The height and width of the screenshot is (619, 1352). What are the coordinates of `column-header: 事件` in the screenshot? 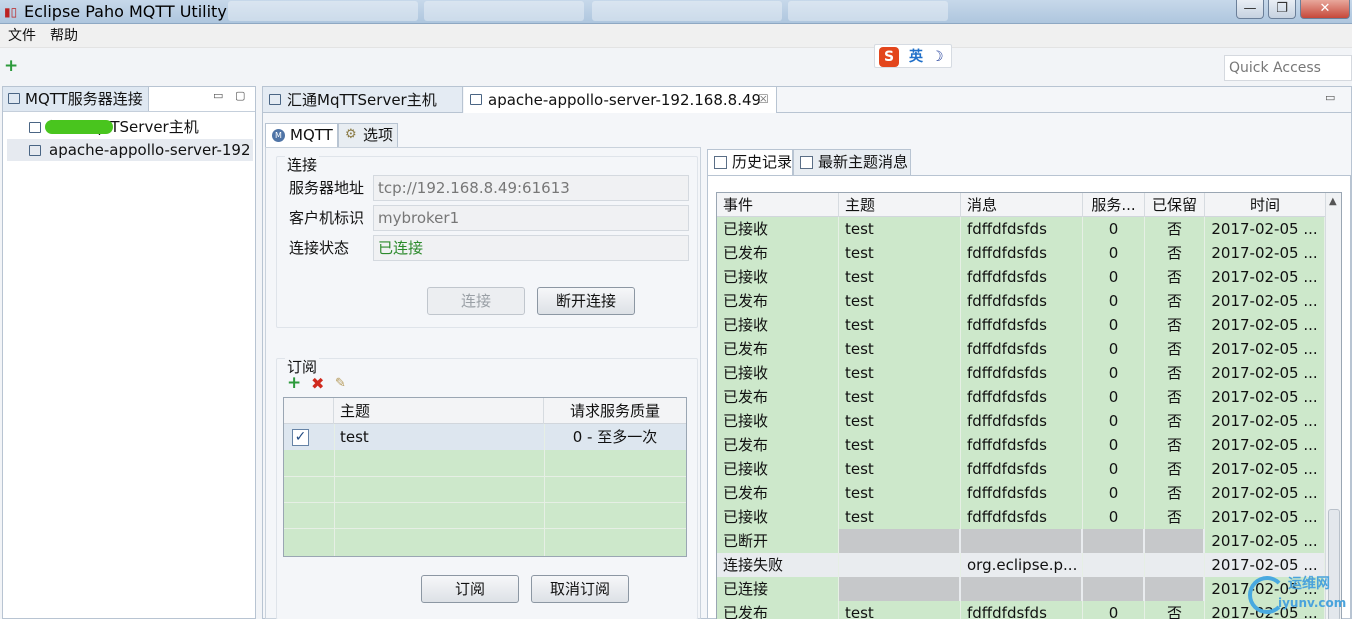 It's located at (778, 205).